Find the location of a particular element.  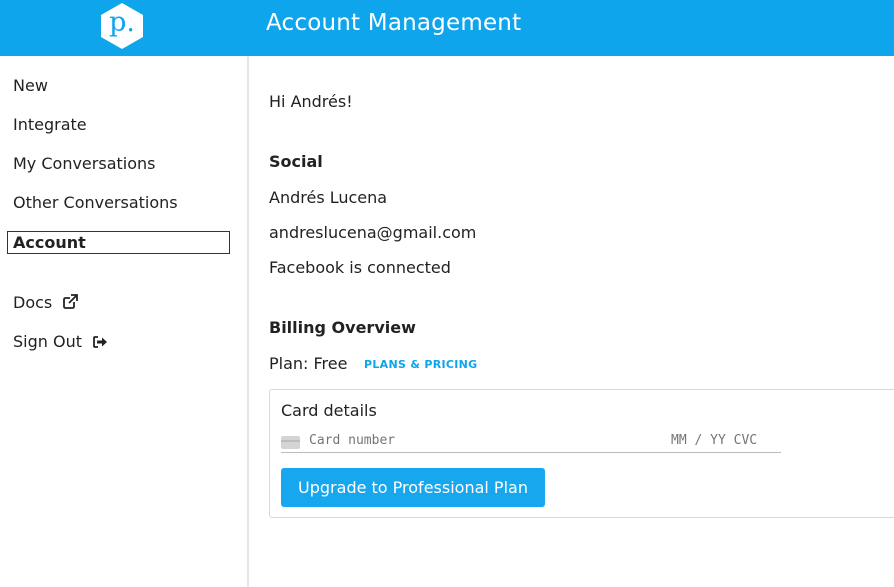

sidebar-item-docs: Docs is located at coordinates (46, 303).